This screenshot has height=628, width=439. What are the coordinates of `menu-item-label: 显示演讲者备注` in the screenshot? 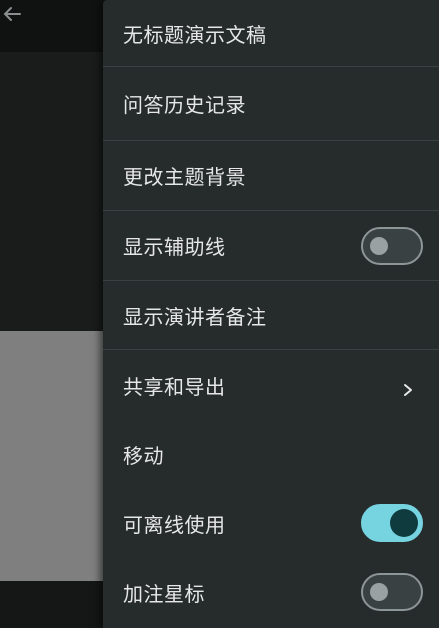 It's located at (195, 316).